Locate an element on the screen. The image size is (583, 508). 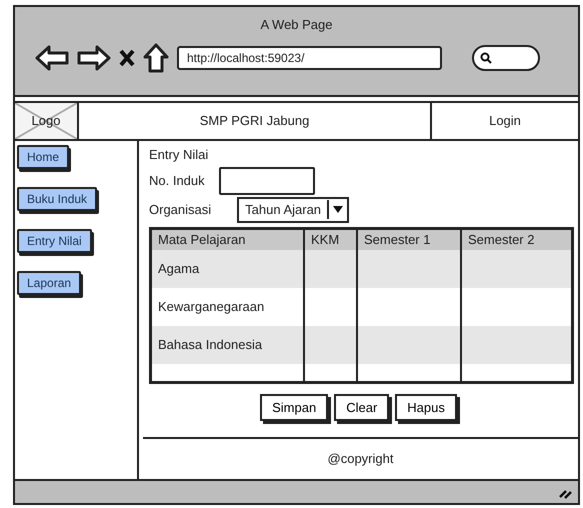
address-field: http://localhost:59023/ is located at coordinates (309, 58).